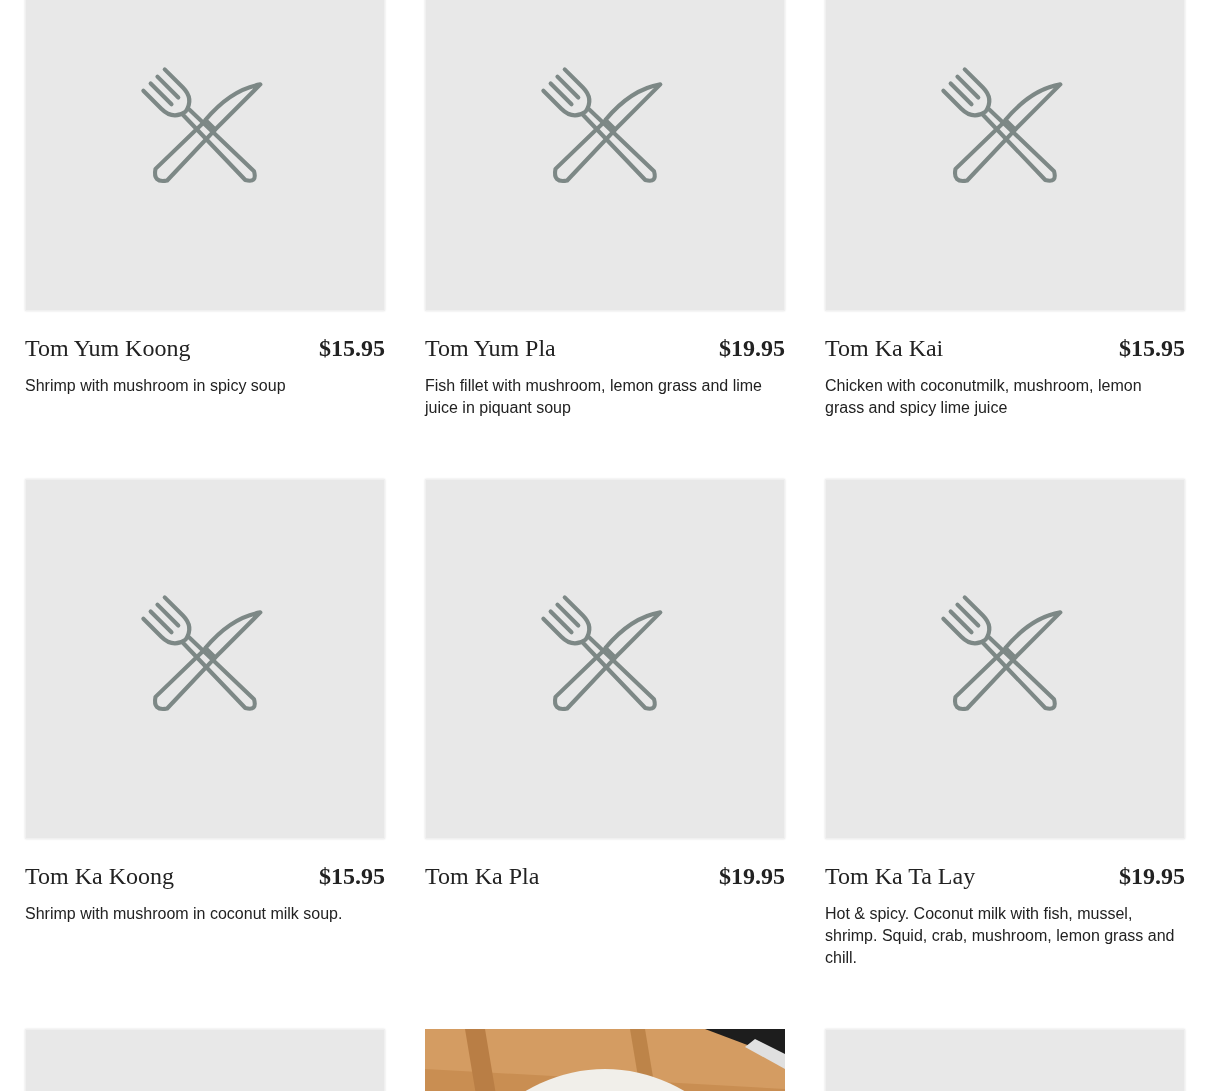 The width and height of the screenshot is (1230, 1091). What do you see at coordinates (156, 386) in the screenshot?
I see `dish-description: Shrimp with mushroom in spicy soup` at bounding box center [156, 386].